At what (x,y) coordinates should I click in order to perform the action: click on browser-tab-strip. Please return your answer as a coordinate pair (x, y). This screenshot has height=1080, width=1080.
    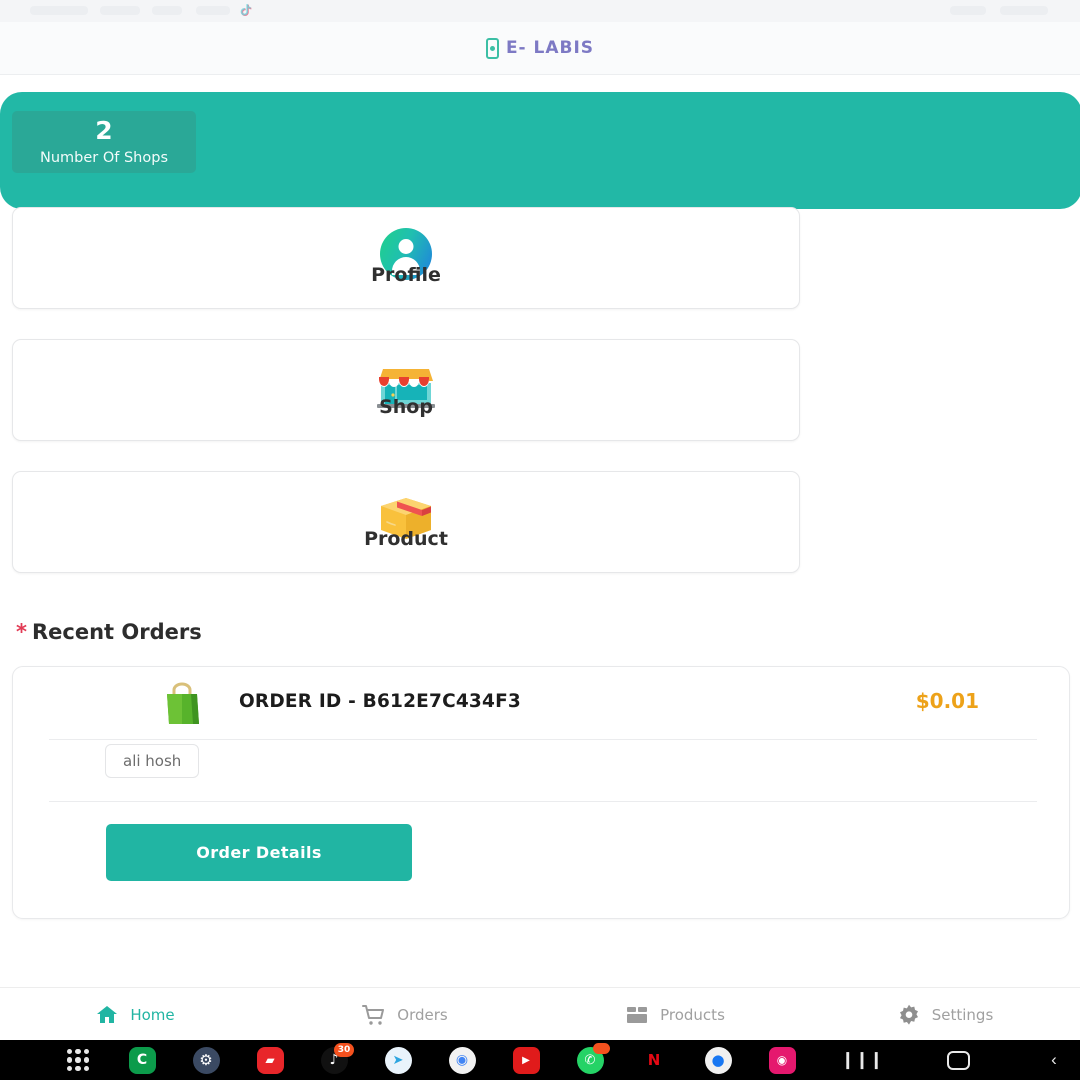
    Looking at the image, I should click on (540, 11).